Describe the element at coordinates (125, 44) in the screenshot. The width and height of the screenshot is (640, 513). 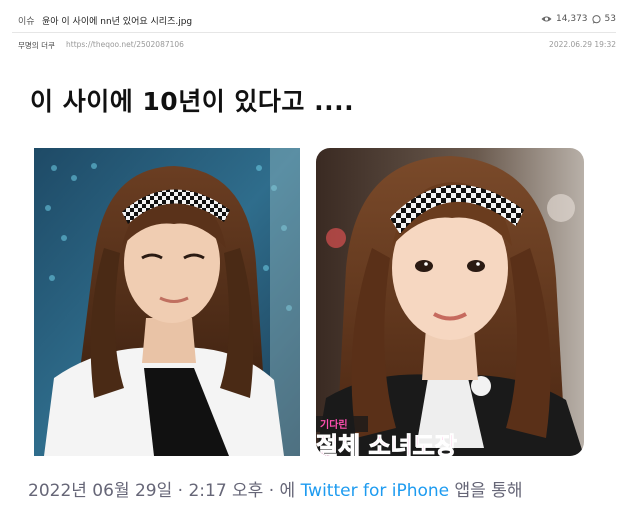
I see `post-url: https://theqoo.net/2502087106` at that location.